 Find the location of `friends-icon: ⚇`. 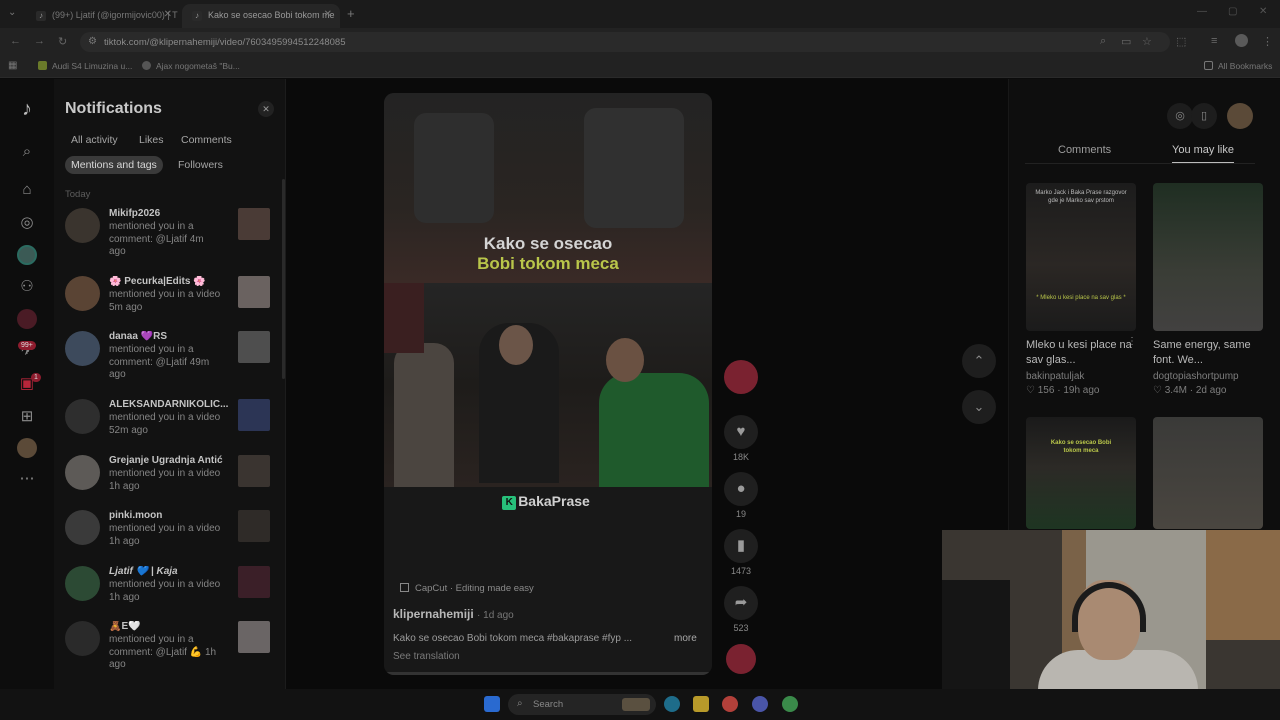

friends-icon: ⚇ is located at coordinates (27, 287).